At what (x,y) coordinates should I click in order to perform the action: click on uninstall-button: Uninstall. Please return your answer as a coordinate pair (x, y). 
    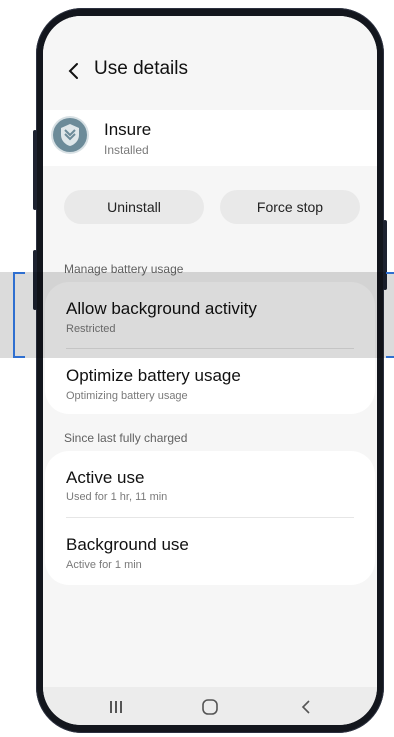
    Looking at the image, I should click on (134, 207).